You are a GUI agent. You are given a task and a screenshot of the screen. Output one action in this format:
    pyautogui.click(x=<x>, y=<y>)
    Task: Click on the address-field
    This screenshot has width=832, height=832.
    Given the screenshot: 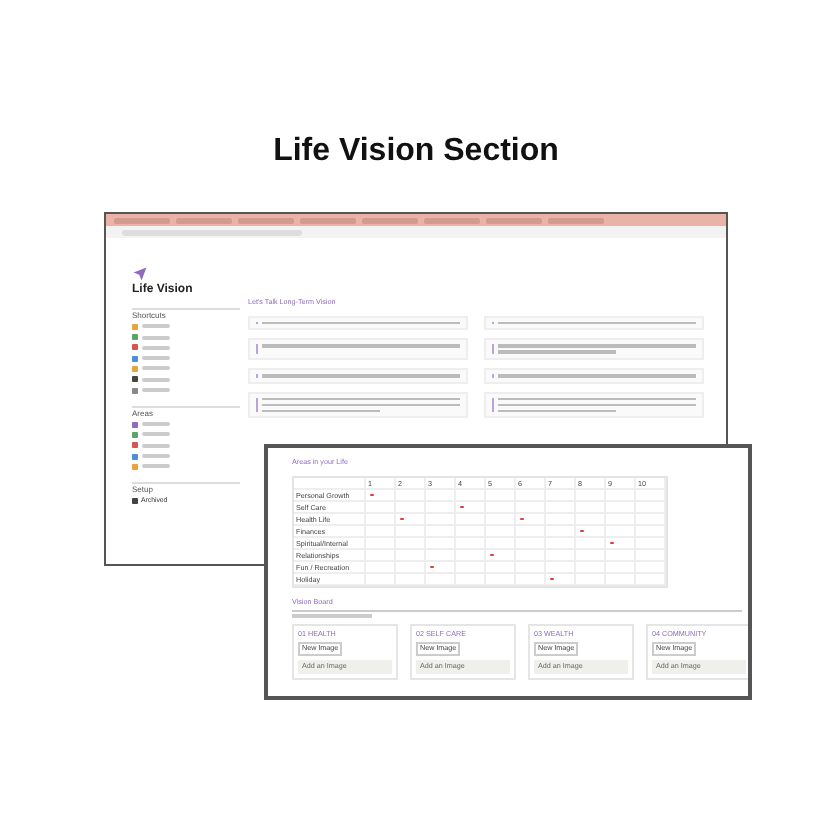 What is the action you would take?
    pyautogui.click(x=212, y=232)
    